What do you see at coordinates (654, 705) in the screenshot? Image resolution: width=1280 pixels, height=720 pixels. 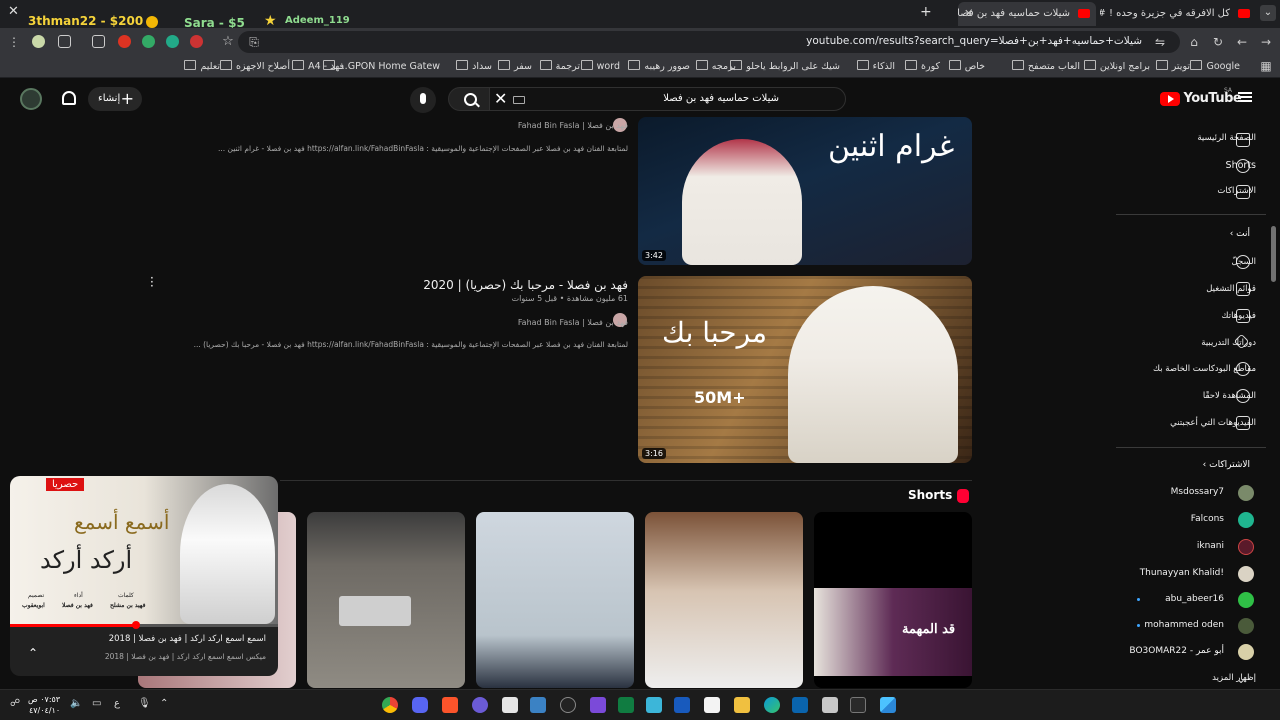 I see `files-icon` at bounding box center [654, 705].